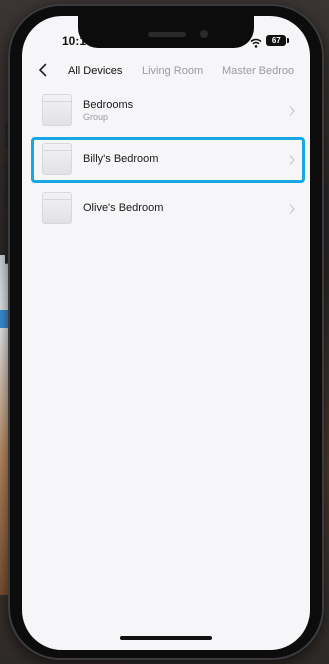  What do you see at coordinates (6, 241) in the screenshot?
I see `volume-down-button` at bounding box center [6, 241].